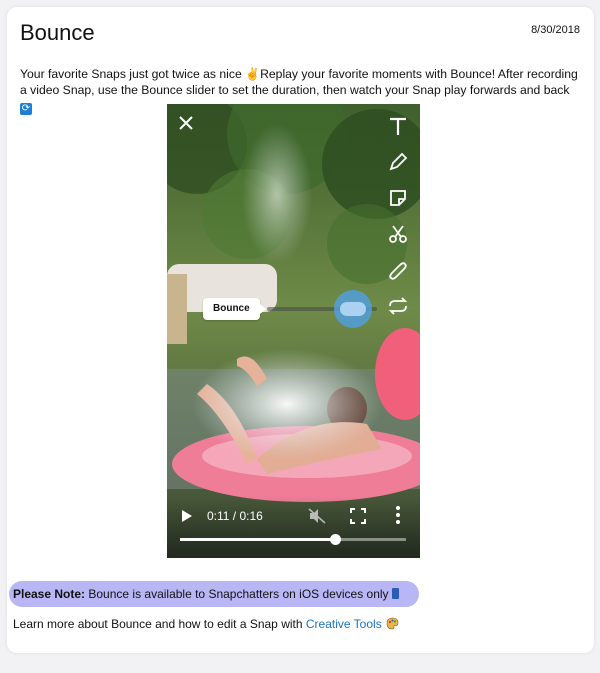 Image resolution: width=600 pixels, height=673 pixels. Describe the element at coordinates (26, 109) in the screenshot. I see `repeat-icon: ⟳` at that location.